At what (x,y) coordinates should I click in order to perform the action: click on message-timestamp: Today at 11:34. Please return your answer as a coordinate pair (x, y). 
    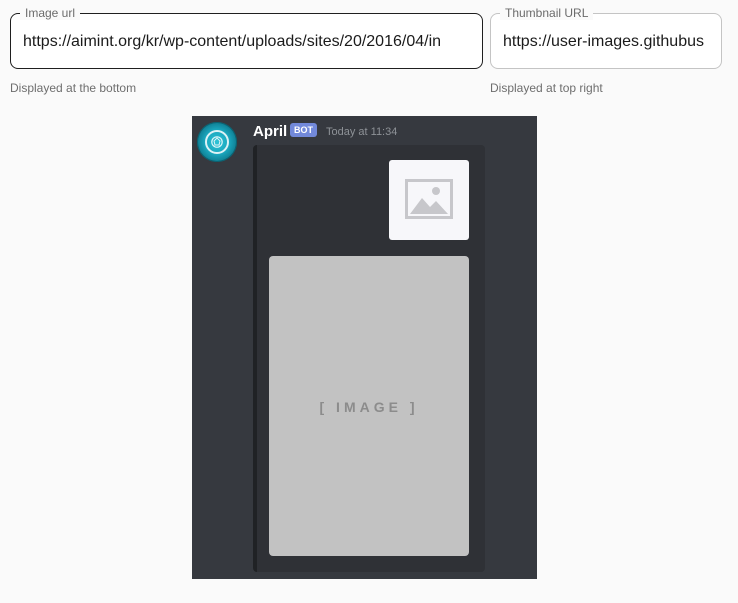
    Looking at the image, I should click on (362, 132).